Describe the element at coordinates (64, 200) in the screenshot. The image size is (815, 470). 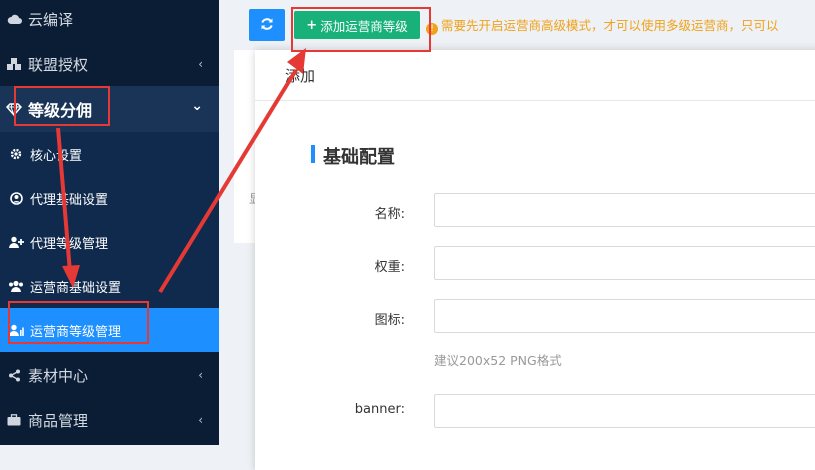
I see `annotation-arrow-down` at that location.